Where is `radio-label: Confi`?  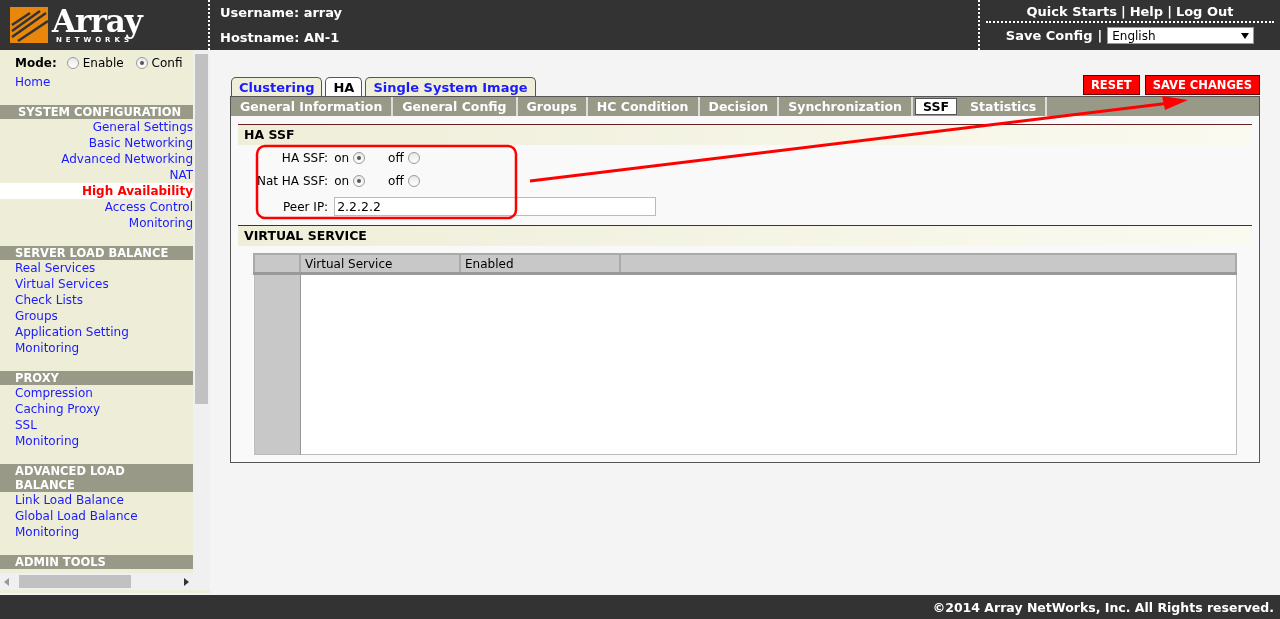
radio-label: Confi is located at coordinates (167, 62).